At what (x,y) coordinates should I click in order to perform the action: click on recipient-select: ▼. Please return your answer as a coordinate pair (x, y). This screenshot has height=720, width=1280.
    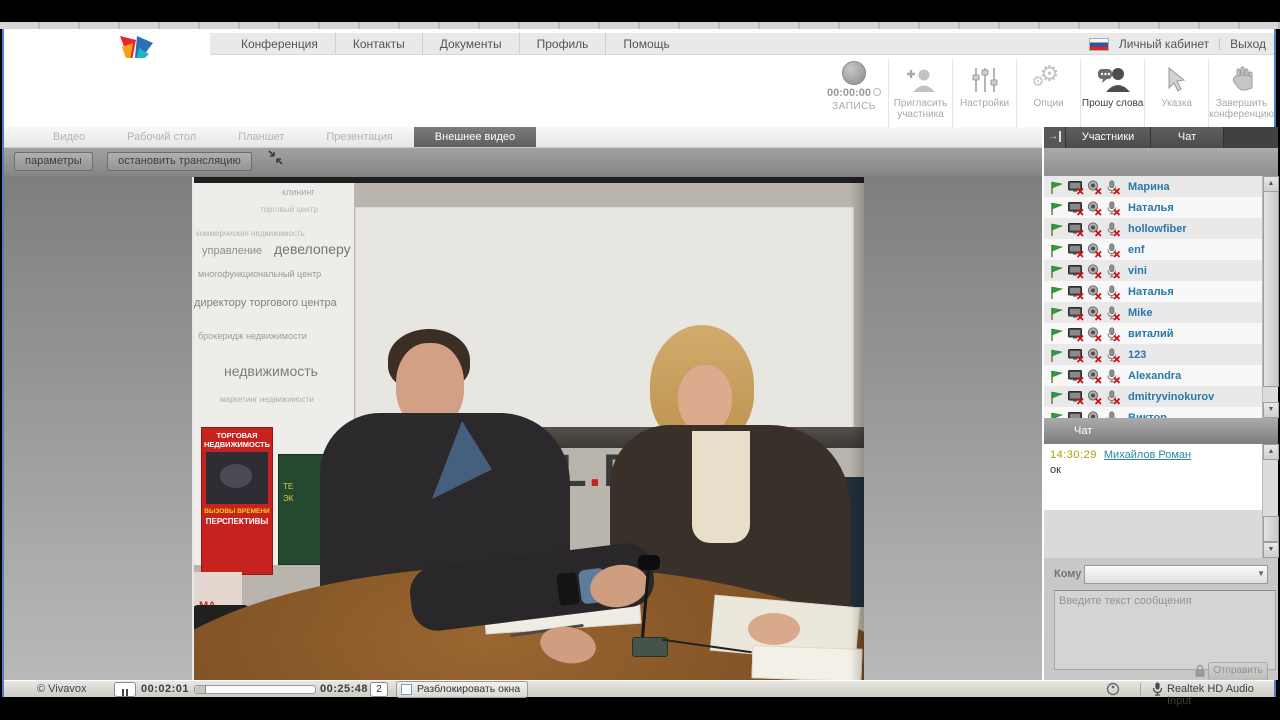
    Looking at the image, I should click on (1176, 574).